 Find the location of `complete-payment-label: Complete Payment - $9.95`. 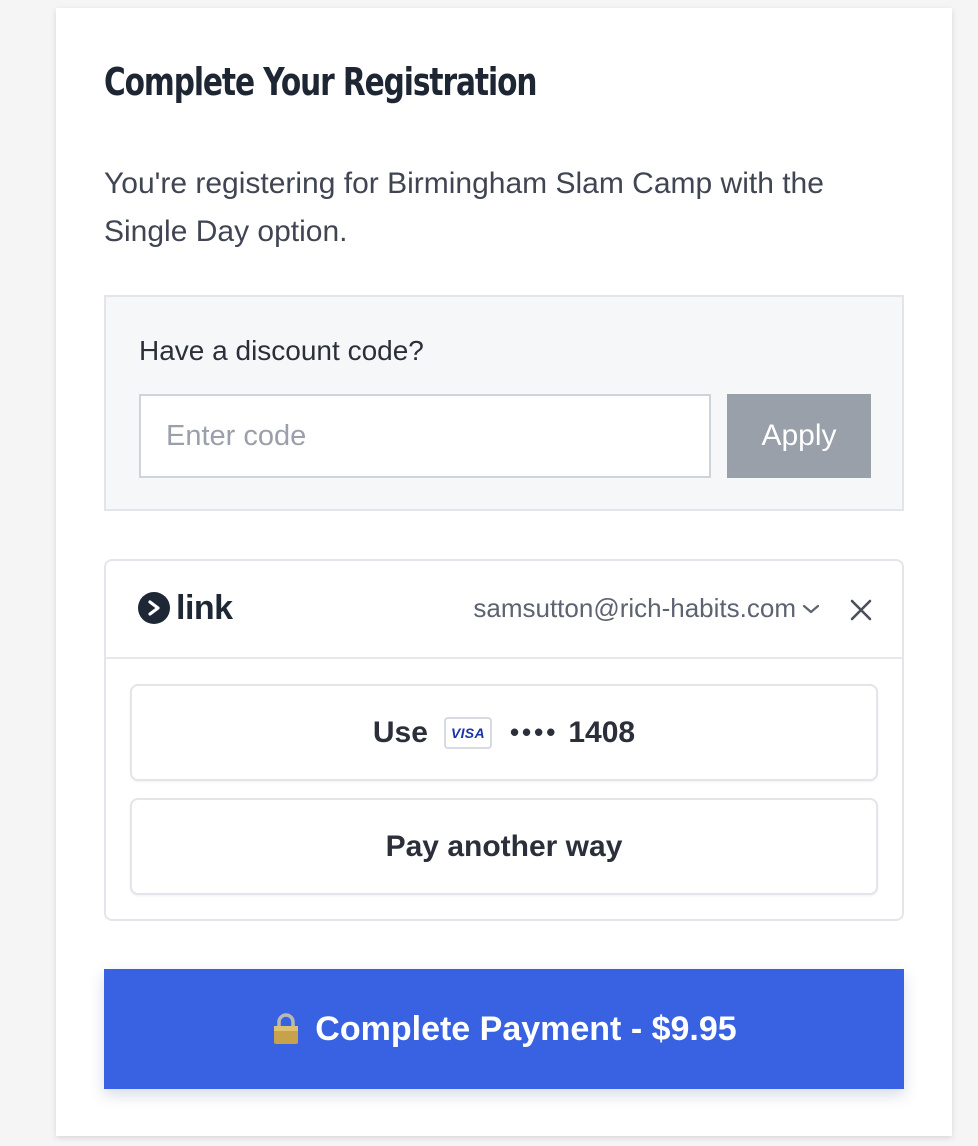

complete-payment-label: Complete Payment - $9.95 is located at coordinates (526, 1028).